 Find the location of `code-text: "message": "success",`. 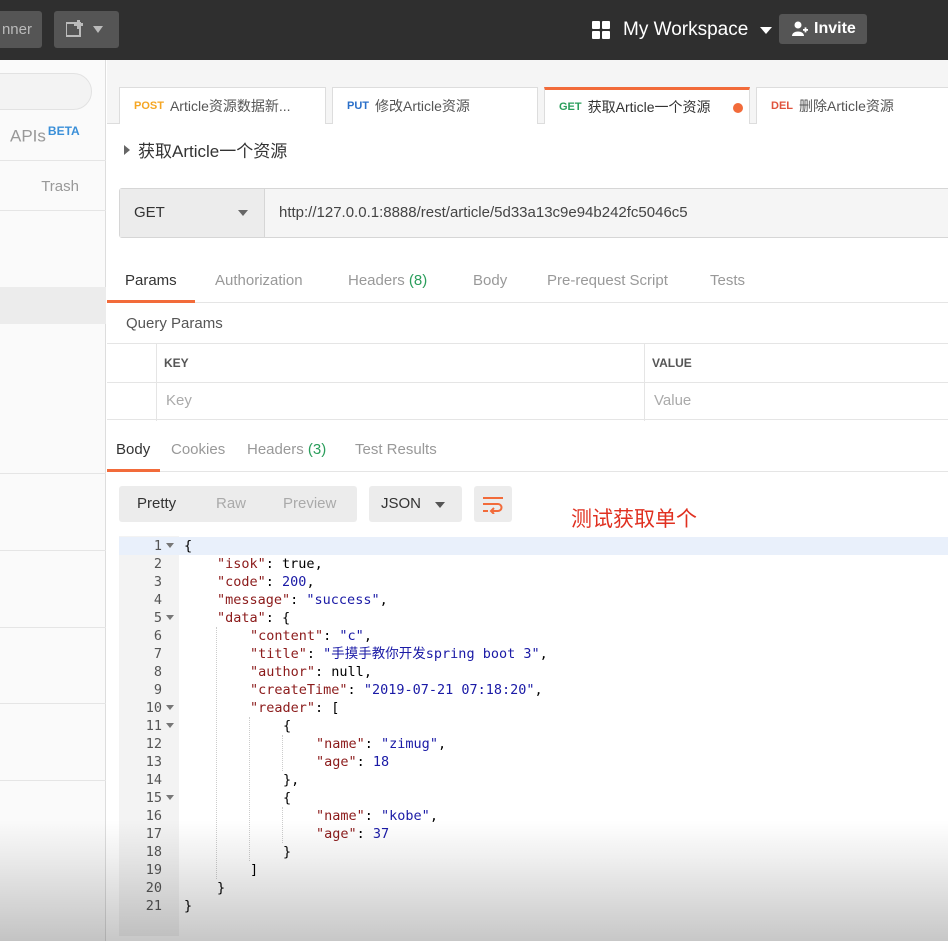

code-text: "message": "success", is located at coordinates (302, 600).